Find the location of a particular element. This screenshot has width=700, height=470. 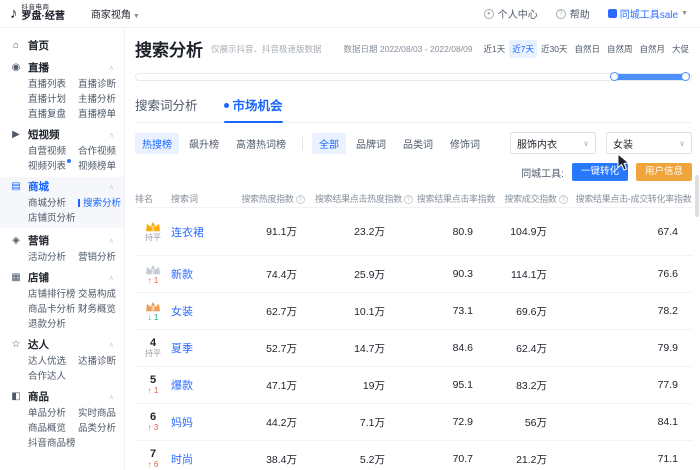

tab-市场机会: 市场机会 is located at coordinates (253, 109).